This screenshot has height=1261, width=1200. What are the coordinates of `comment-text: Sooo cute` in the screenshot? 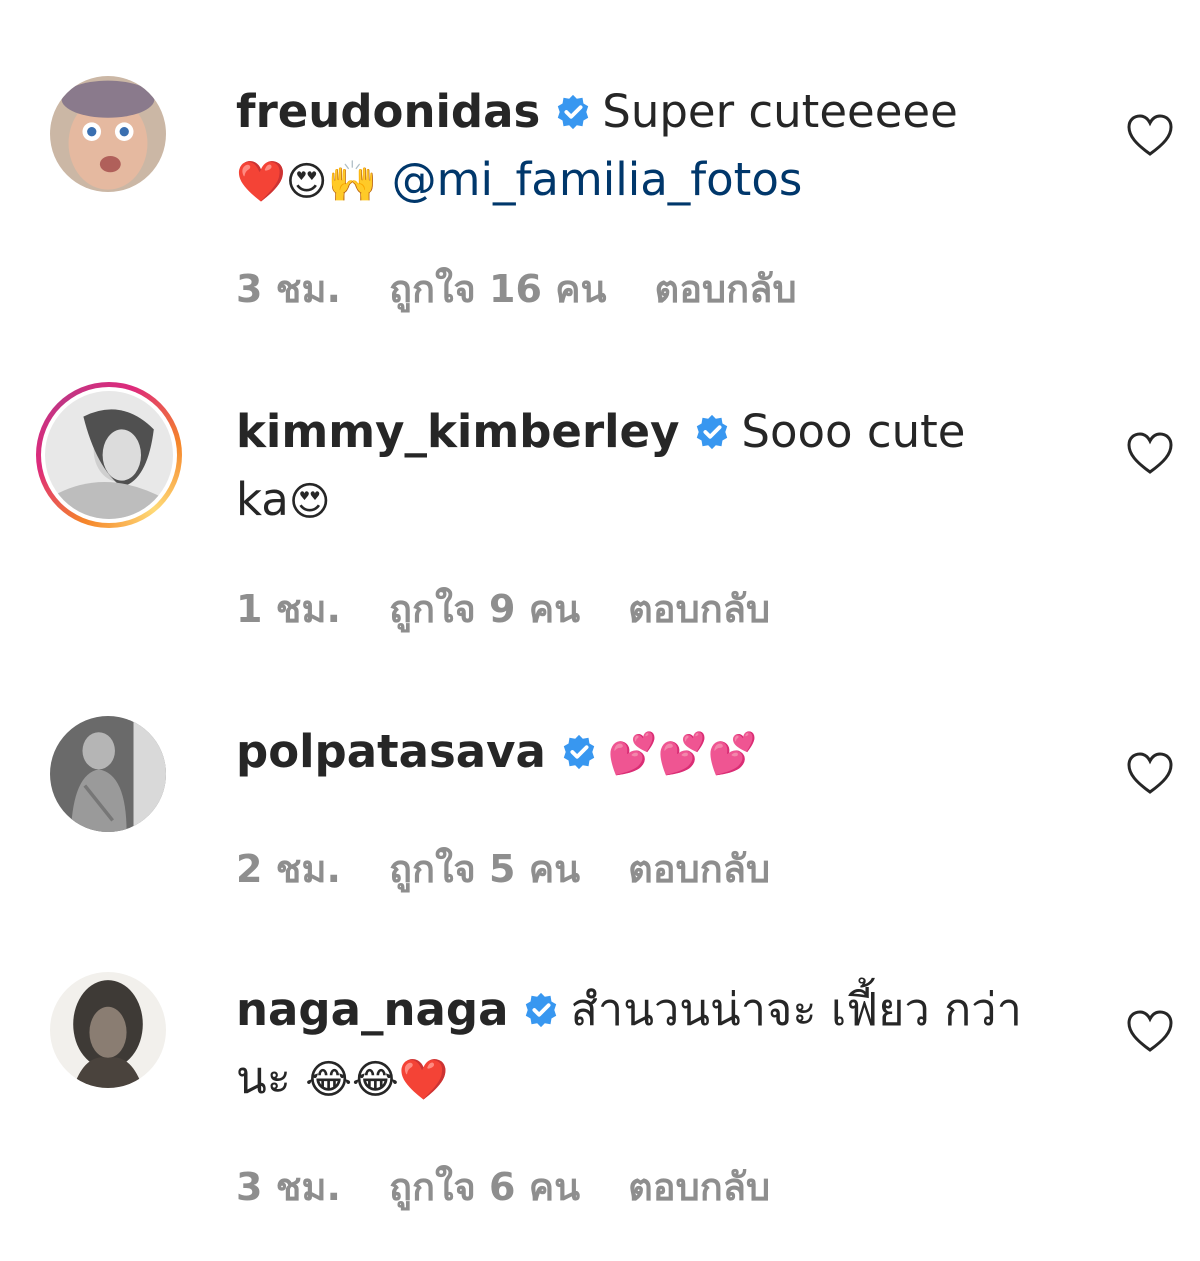 It's located at (853, 431).